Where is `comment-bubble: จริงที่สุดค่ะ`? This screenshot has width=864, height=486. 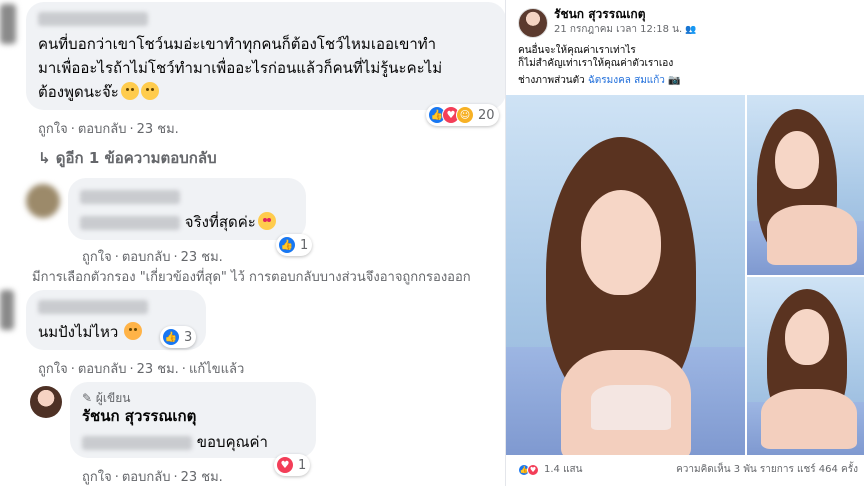
comment-bubble: จริงที่สุดค่ะ is located at coordinates (187, 209).